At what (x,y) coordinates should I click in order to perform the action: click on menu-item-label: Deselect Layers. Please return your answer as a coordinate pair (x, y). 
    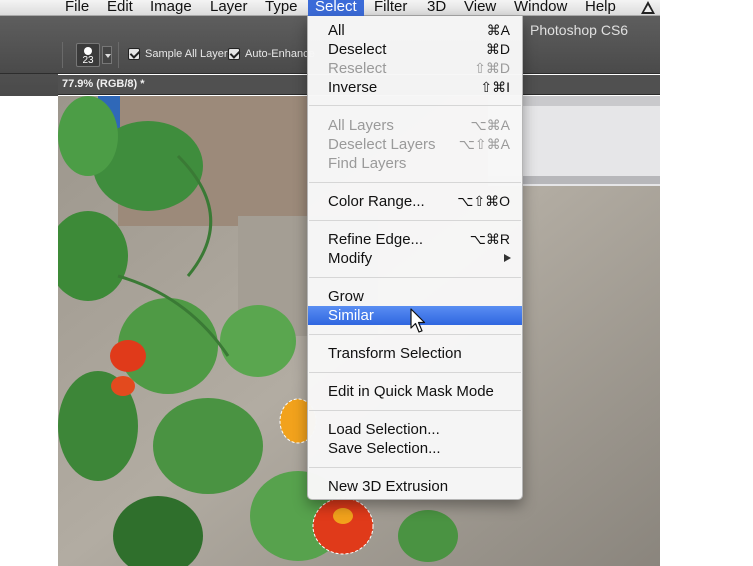
    Looking at the image, I should click on (382, 144).